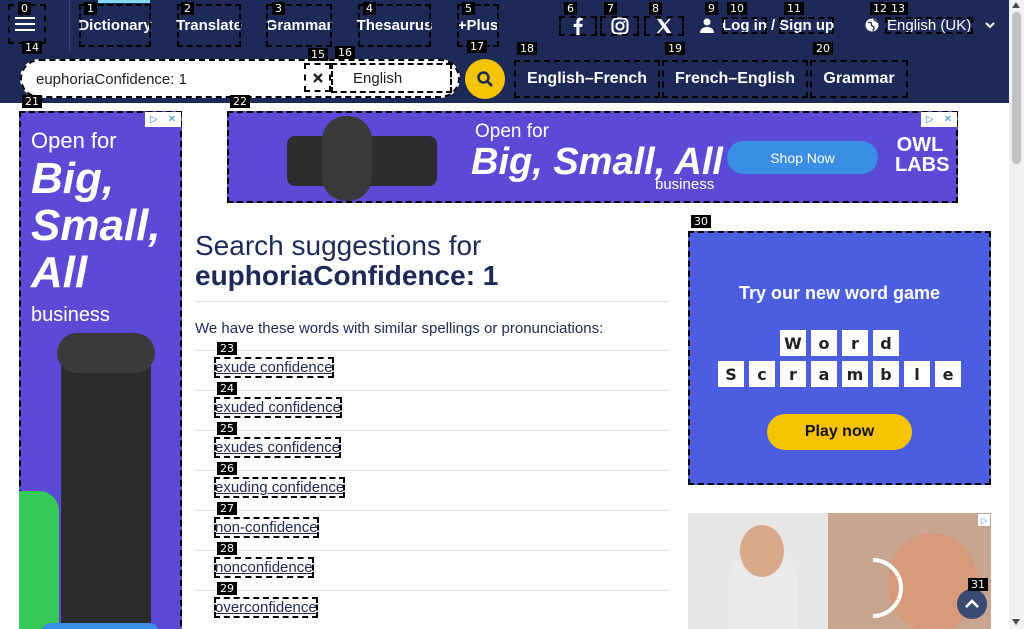 This screenshot has height=629, width=1024. I want to click on element-tag: 14, so click(32, 47).